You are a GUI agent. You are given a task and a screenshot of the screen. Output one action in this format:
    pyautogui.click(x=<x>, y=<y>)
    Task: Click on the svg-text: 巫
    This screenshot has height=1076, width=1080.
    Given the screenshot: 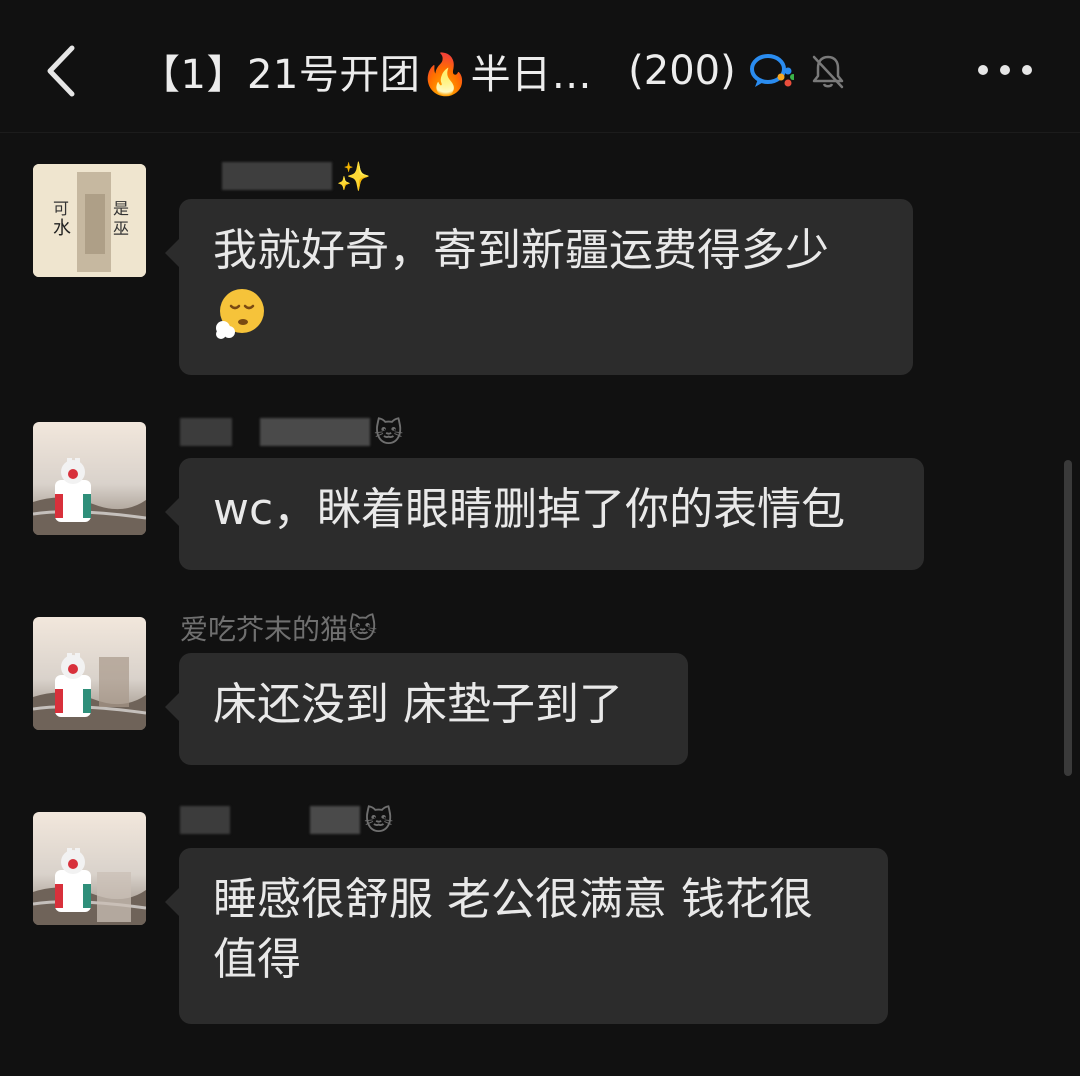 What is the action you would take?
    pyautogui.click(x=121, y=228)
    